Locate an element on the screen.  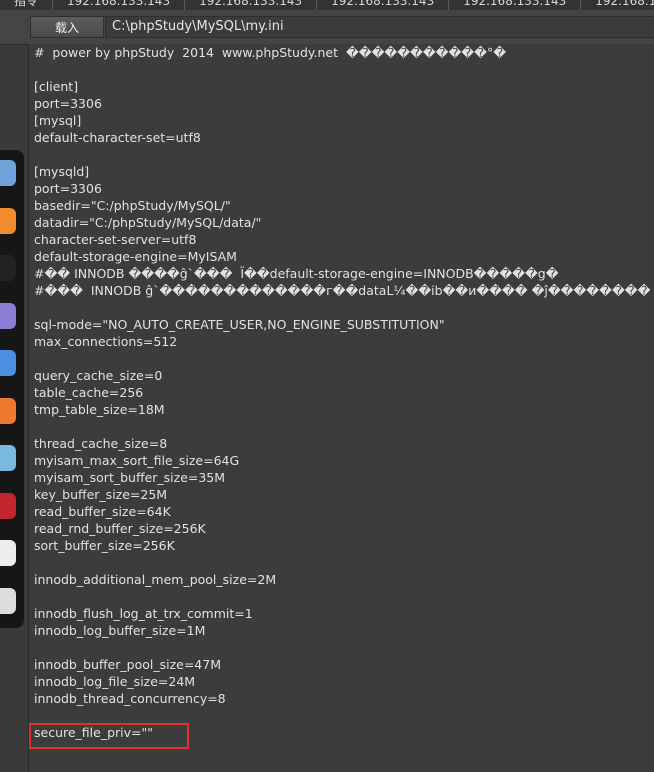
highlight-box is located at coordinates (109, 736).